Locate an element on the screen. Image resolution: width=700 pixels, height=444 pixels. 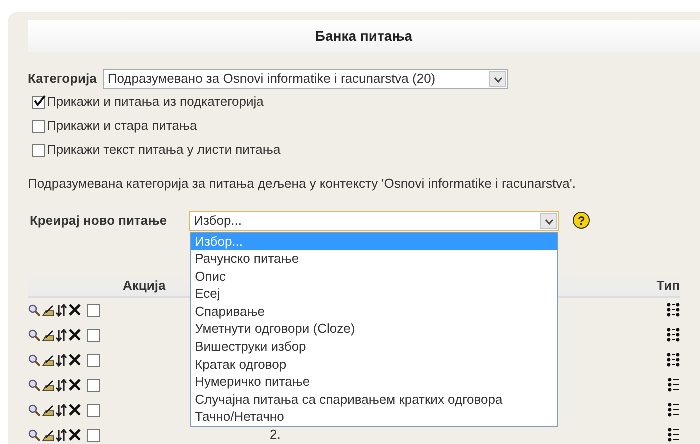
dropdown-option: Нумеричко питање is located at coordinates (374, 382).